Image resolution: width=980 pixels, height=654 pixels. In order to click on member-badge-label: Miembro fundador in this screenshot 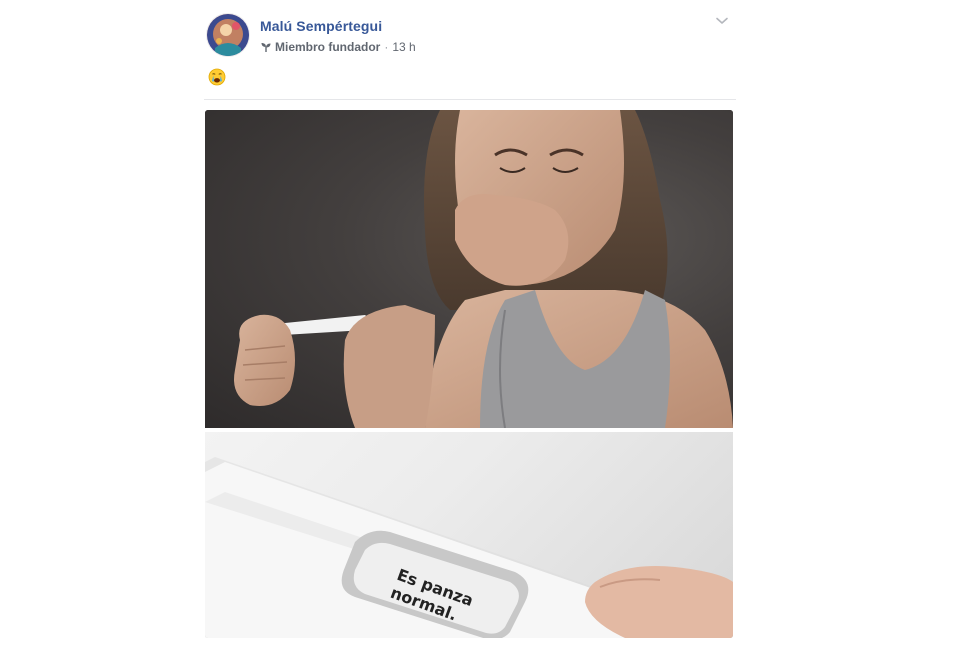, I will do `click(327, 47)`.